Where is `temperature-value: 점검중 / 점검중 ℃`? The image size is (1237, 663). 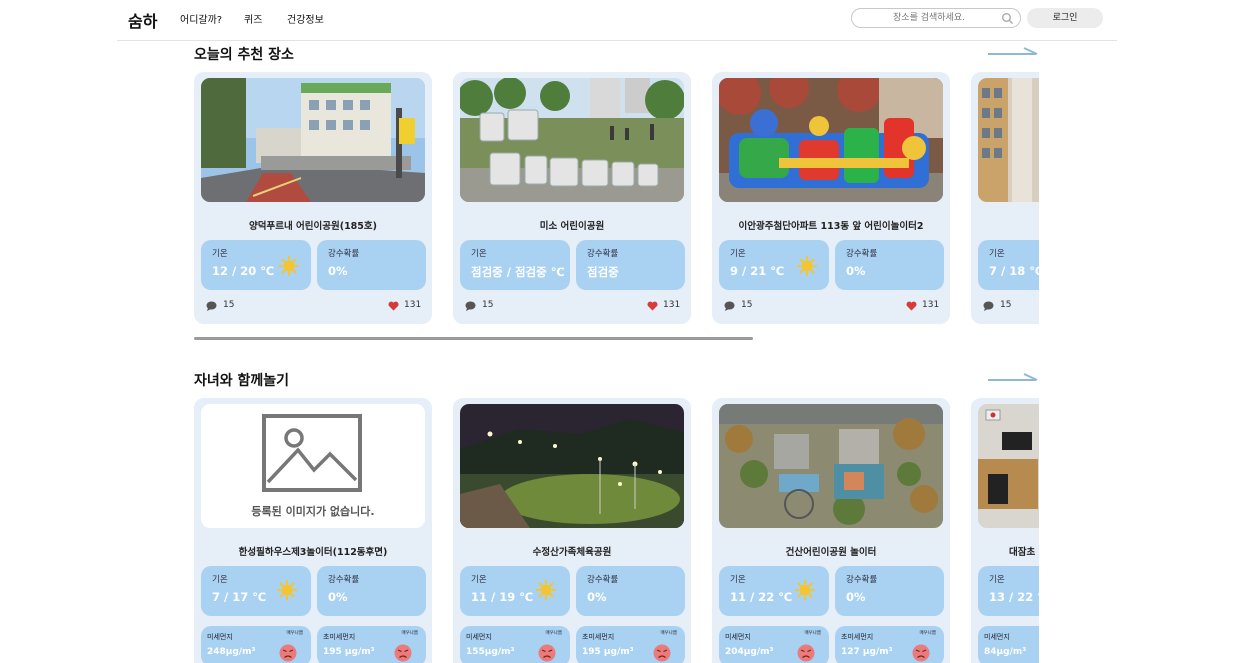 temperature-value: 점검중 / 점검중 ℃ is located at coordinates (518, 272).